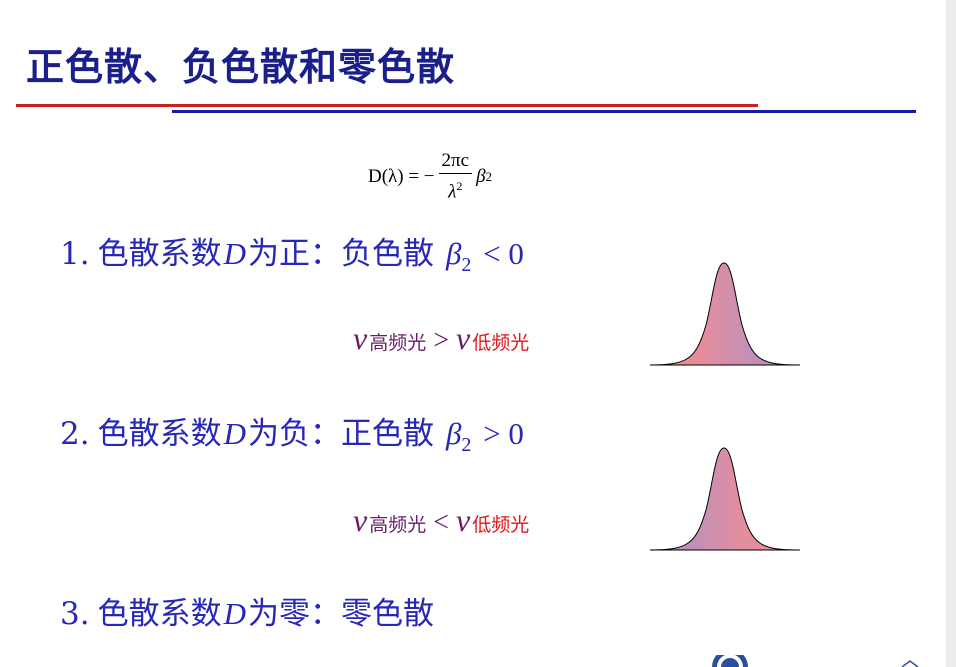 The width and height of the screenshot is (956, 667). Describe the element at coordinates (401, 176) in the screenshot. I see `formula-lhs: D(λ) = −` at that location.